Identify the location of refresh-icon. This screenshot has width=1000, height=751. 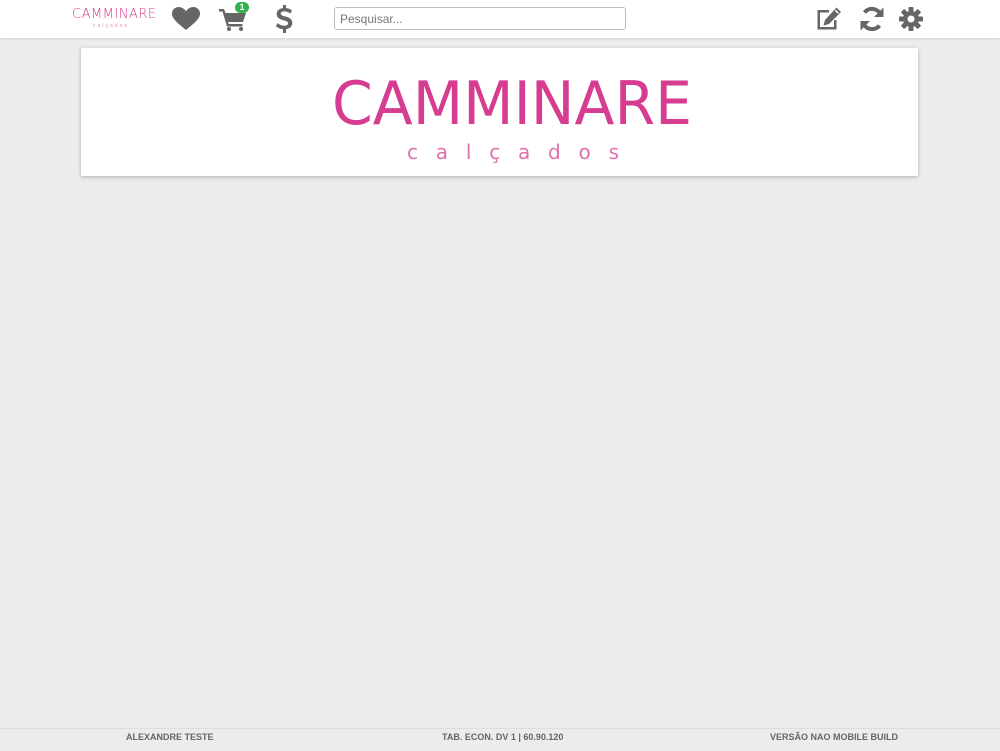
(872, 19).